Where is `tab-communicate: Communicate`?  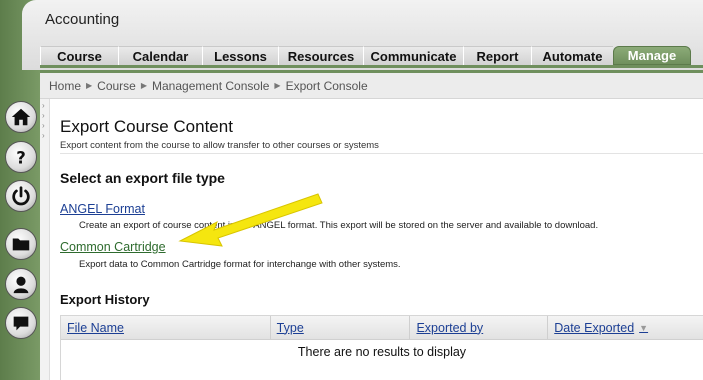 tab-communicate: Communicate is located at coordinates (413, 55).